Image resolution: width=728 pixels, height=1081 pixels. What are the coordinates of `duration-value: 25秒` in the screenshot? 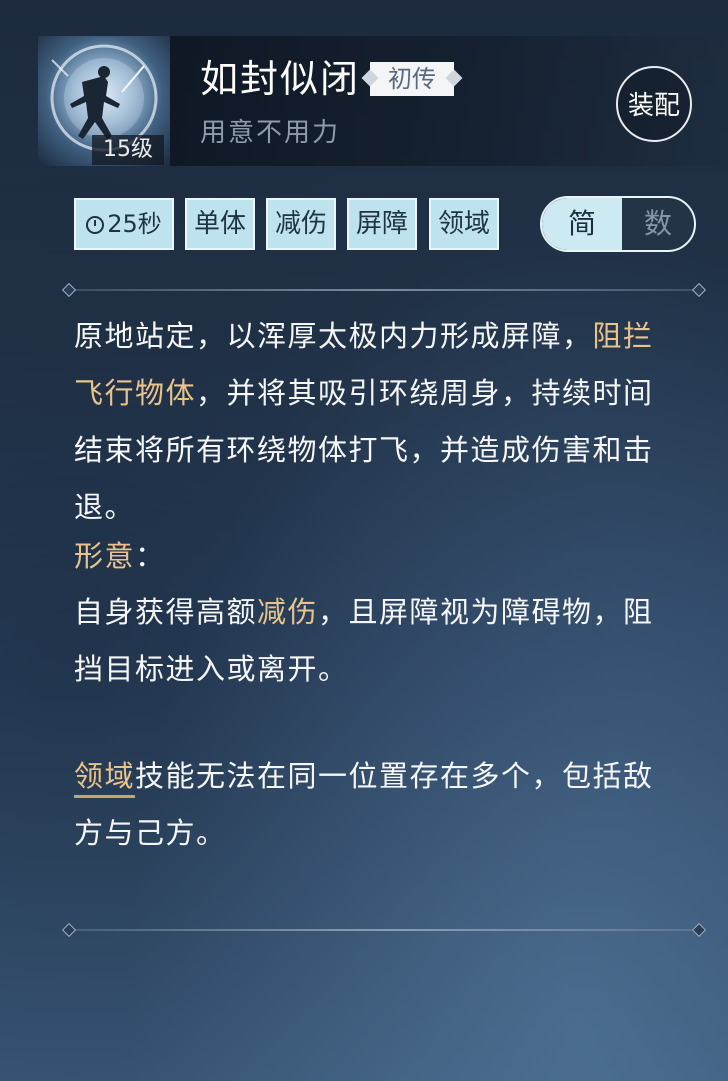 It's located at (134, 224).